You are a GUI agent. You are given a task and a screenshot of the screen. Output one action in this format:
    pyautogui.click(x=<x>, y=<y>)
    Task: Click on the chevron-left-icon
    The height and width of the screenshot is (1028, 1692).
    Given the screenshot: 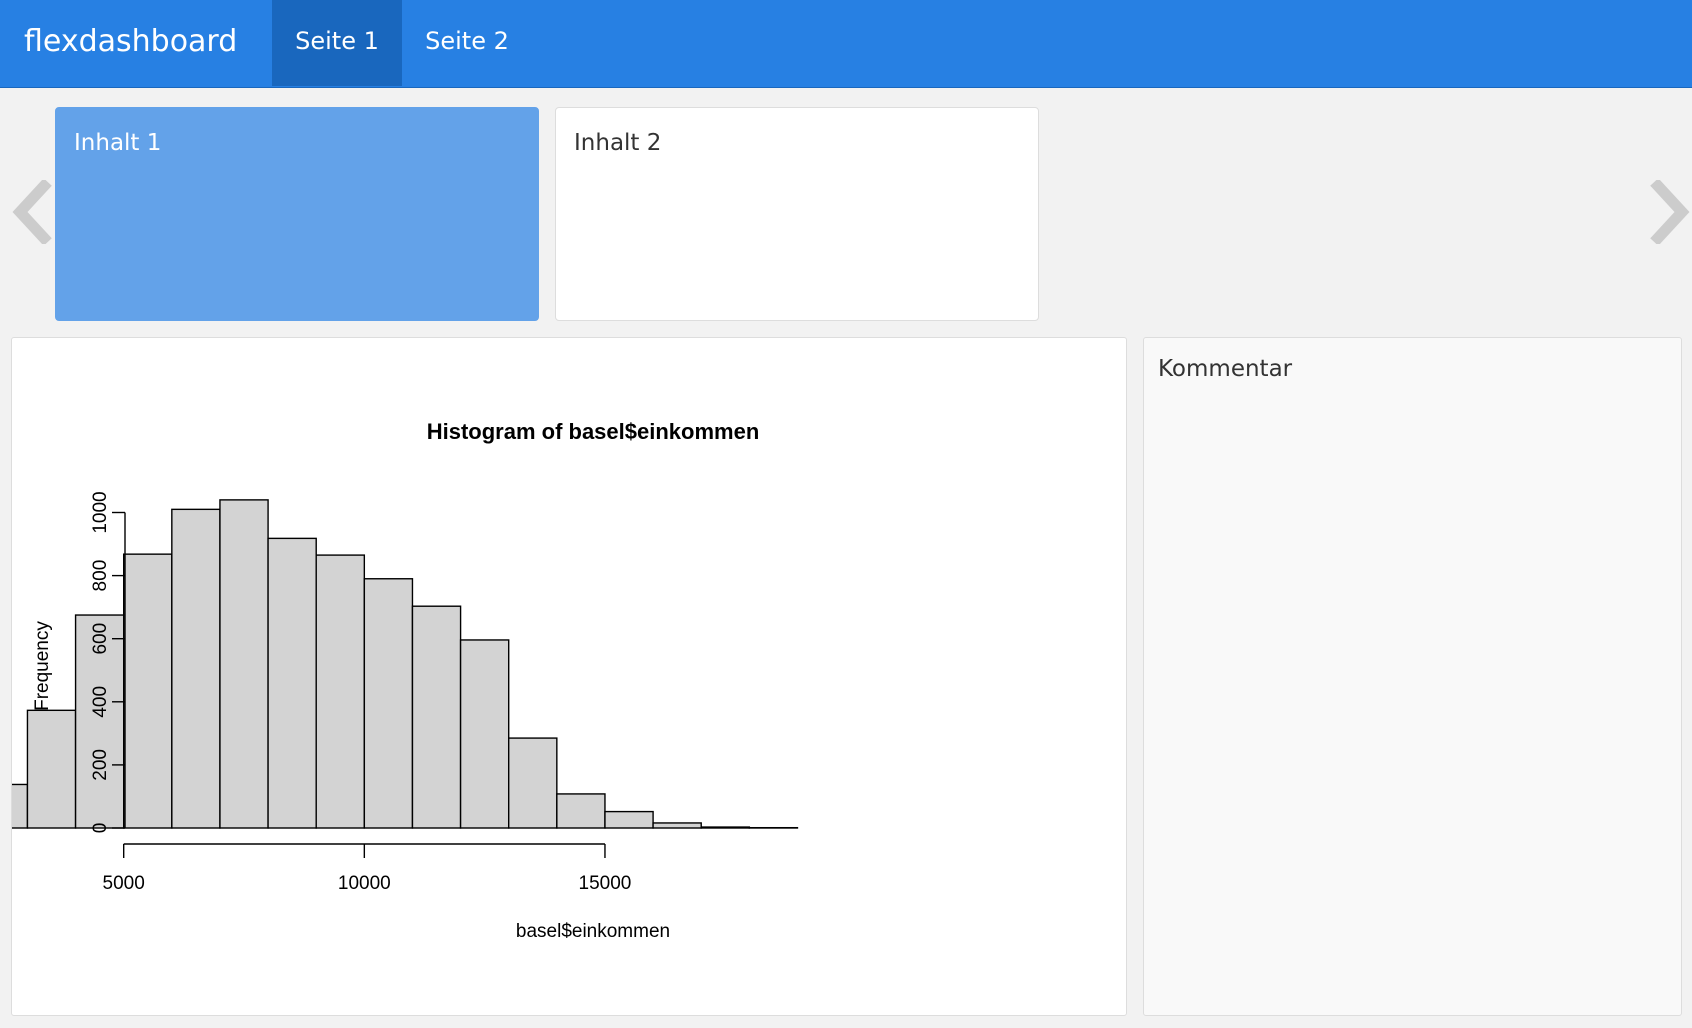 What is the action you would take?
    pyautogui.click(x=32, y=212)
    